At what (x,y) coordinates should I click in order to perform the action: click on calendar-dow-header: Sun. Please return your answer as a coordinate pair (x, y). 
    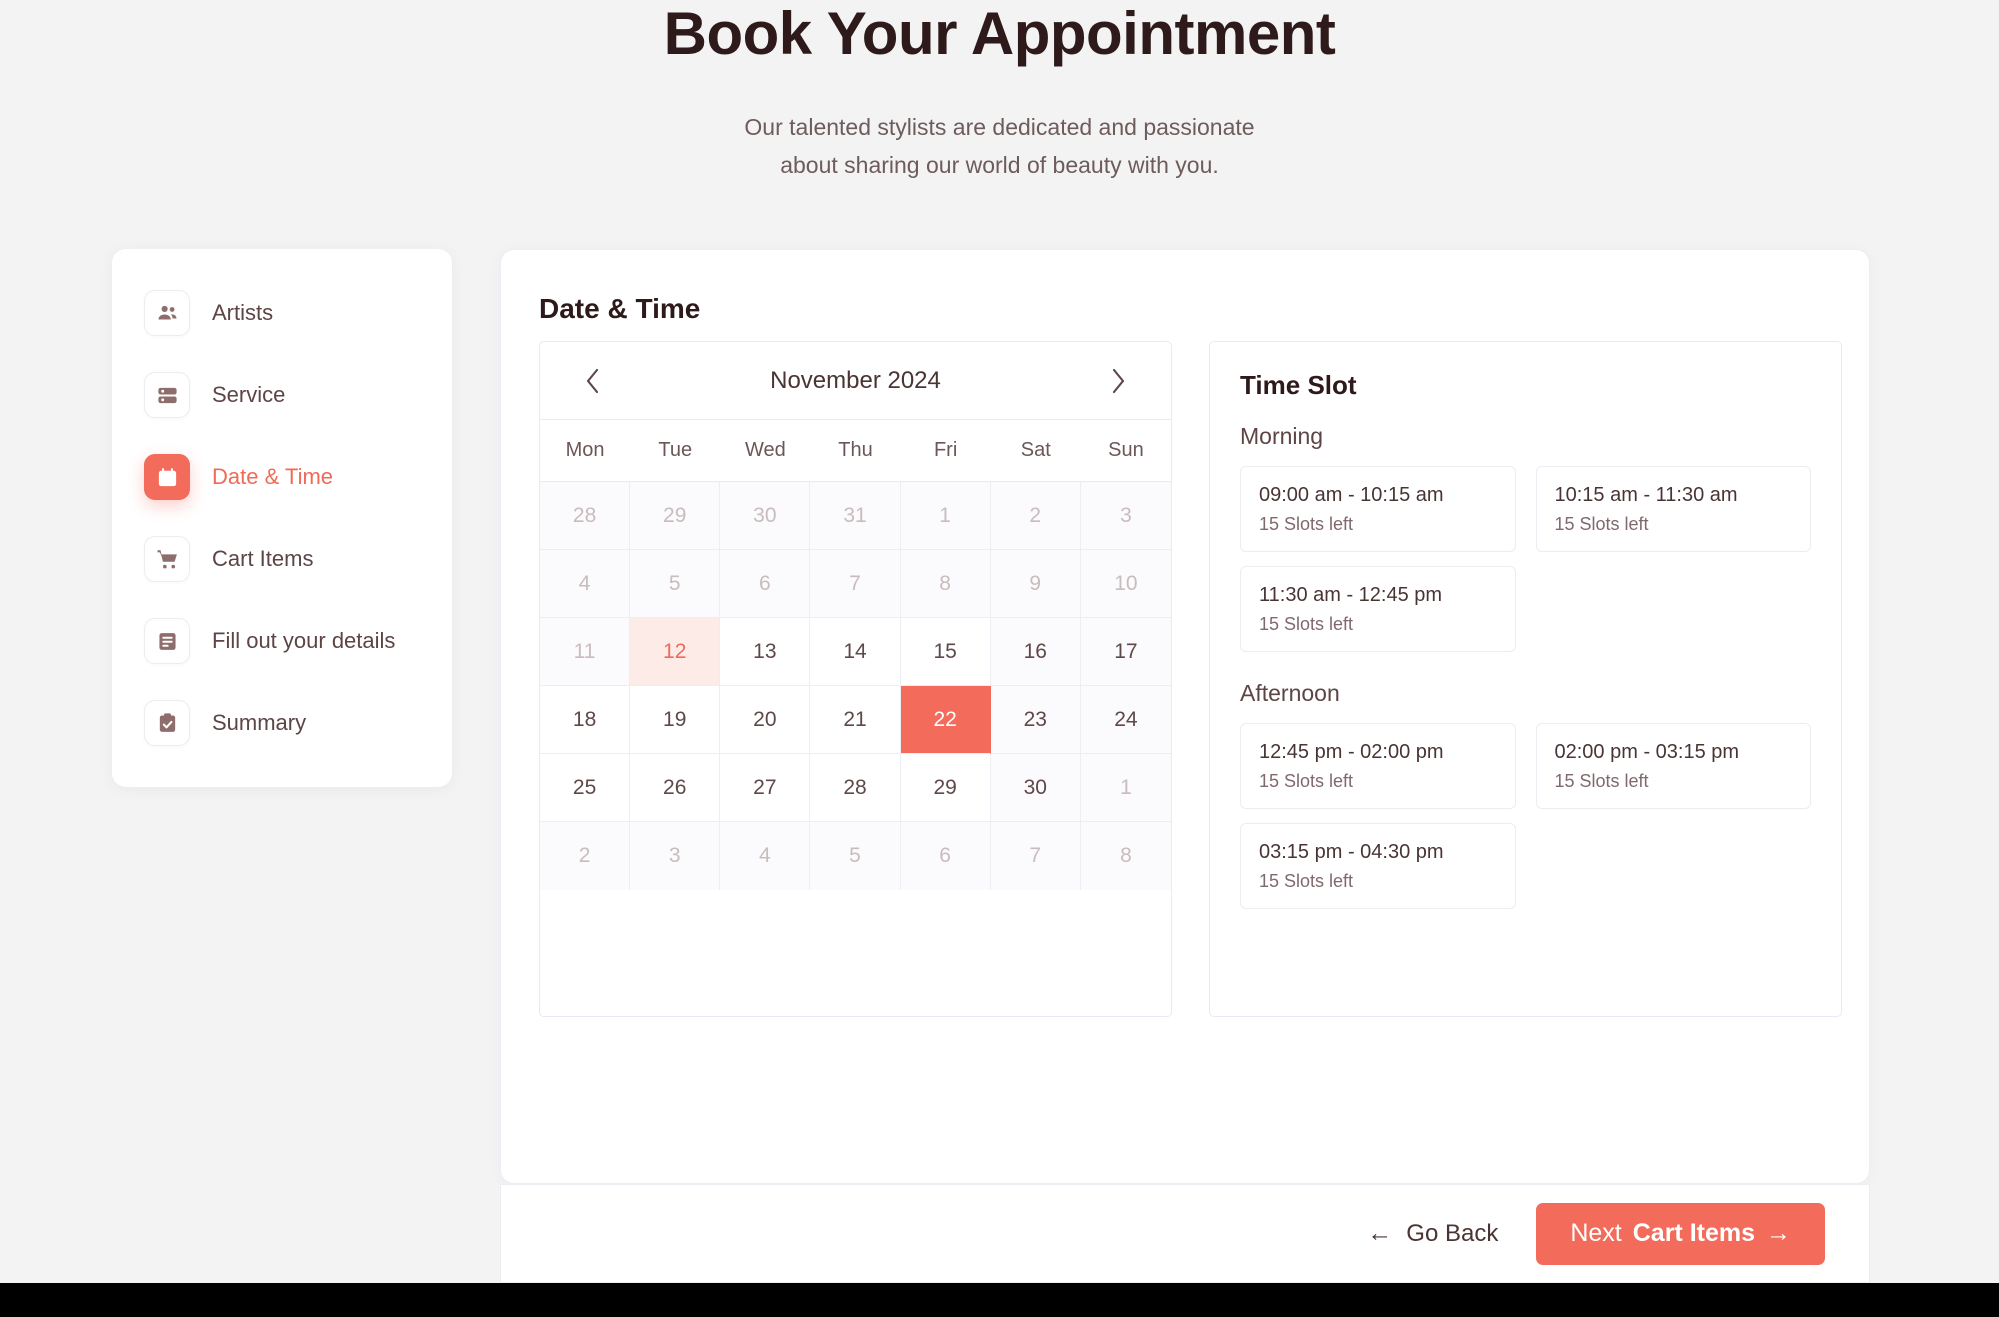
    Looking at the image, I should click on (1126, 450).